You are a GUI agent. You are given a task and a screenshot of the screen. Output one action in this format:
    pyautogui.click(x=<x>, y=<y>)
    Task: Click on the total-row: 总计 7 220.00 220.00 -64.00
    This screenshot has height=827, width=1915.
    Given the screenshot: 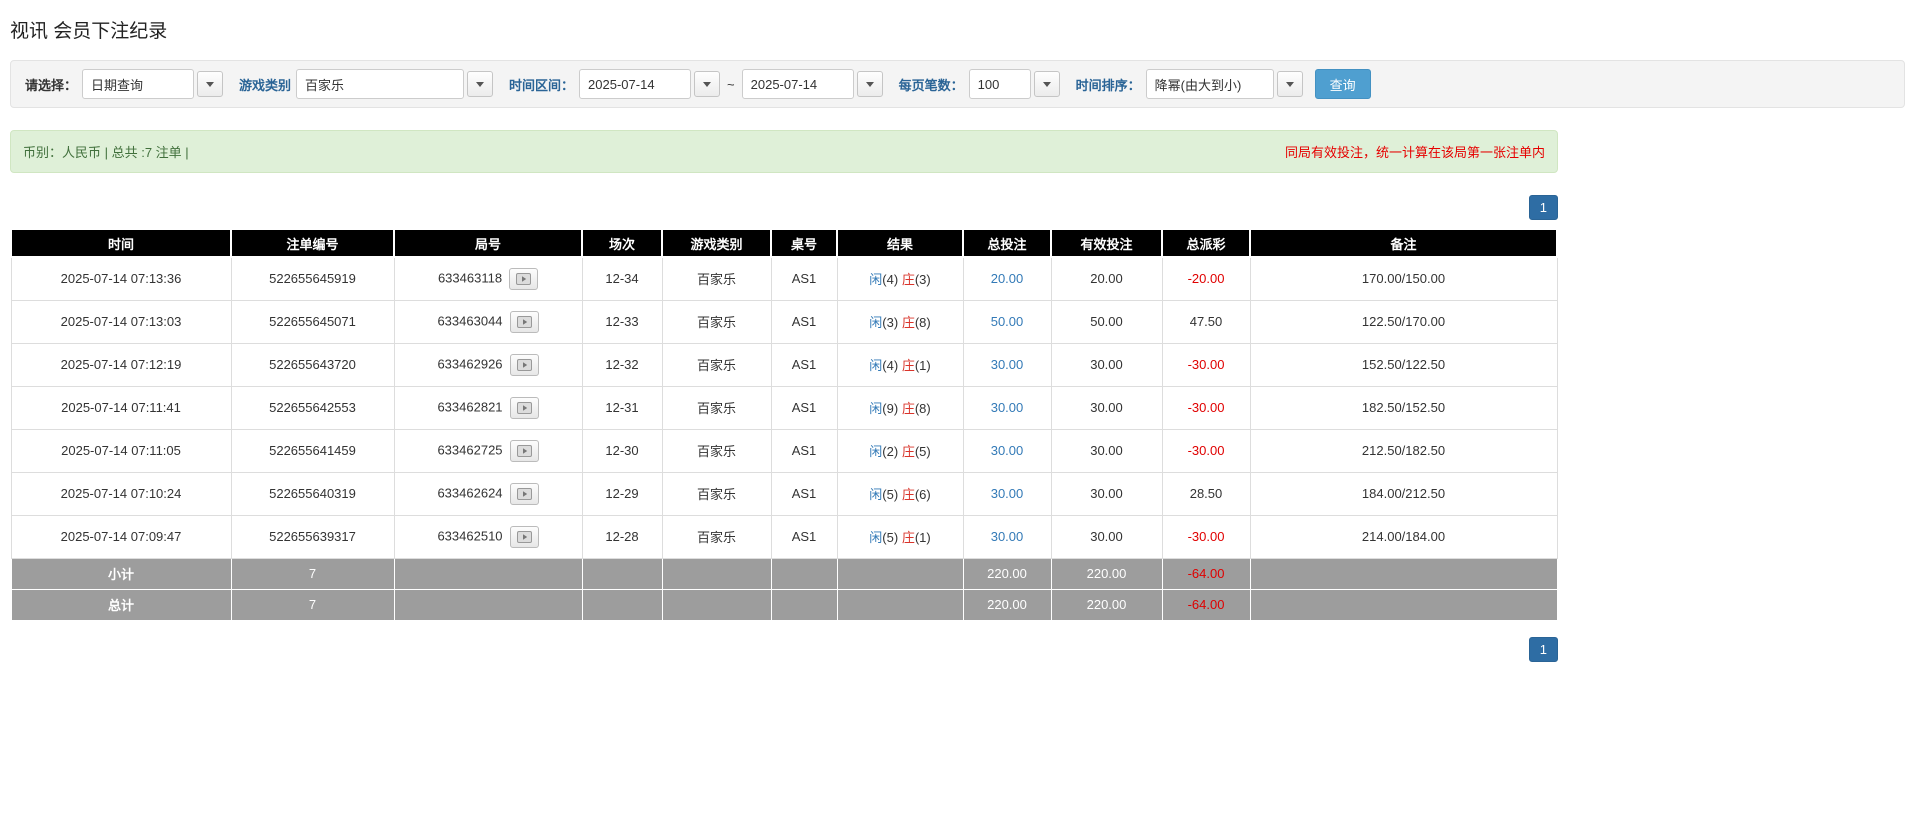 What is the action you would take?
    pyautogui.click(x=784, y=604)
    